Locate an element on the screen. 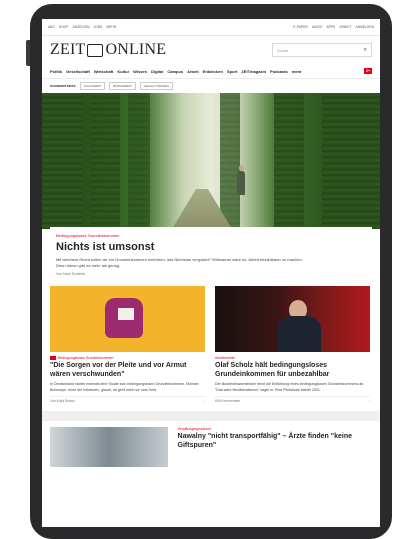 This screenshot has width=399, height=539. hedge-right is located at coordinates (289, 161).